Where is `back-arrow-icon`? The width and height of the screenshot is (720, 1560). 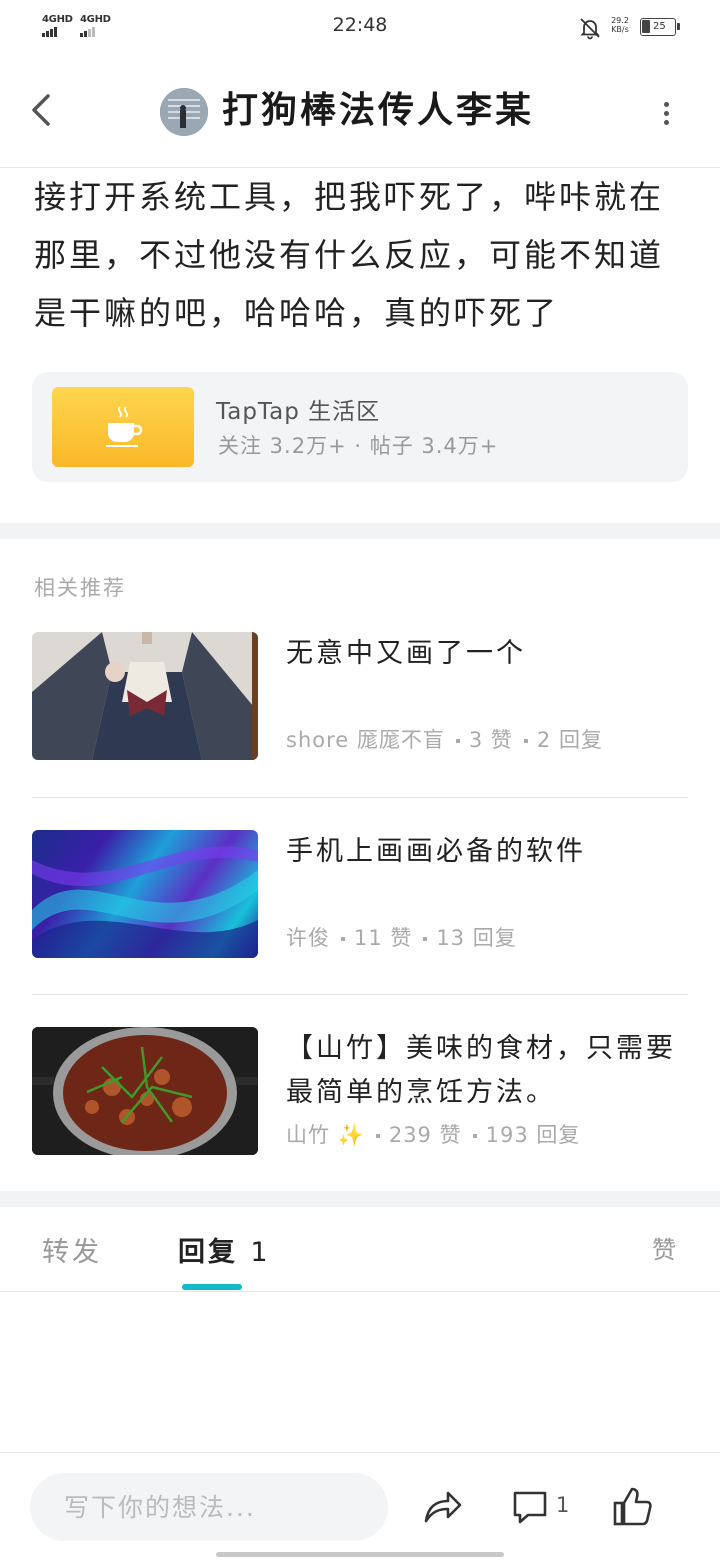
back-arrow-icon is located at coordinates (42, 110).